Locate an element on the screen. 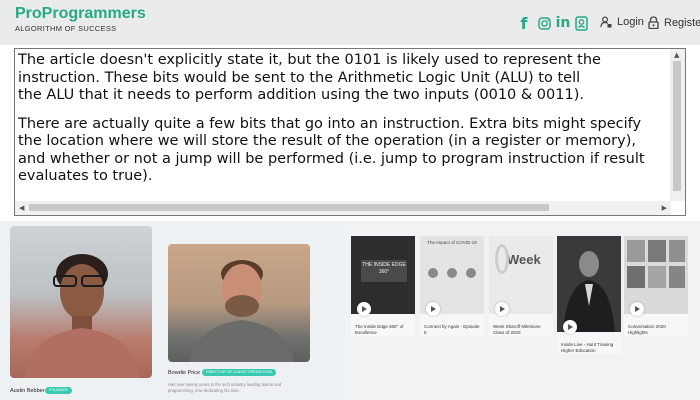 This screenshot has width=700, height=400. person-role-badge: DIRECTOR OF CLIENT OPERATIONS is located at coordinates (239, 372).